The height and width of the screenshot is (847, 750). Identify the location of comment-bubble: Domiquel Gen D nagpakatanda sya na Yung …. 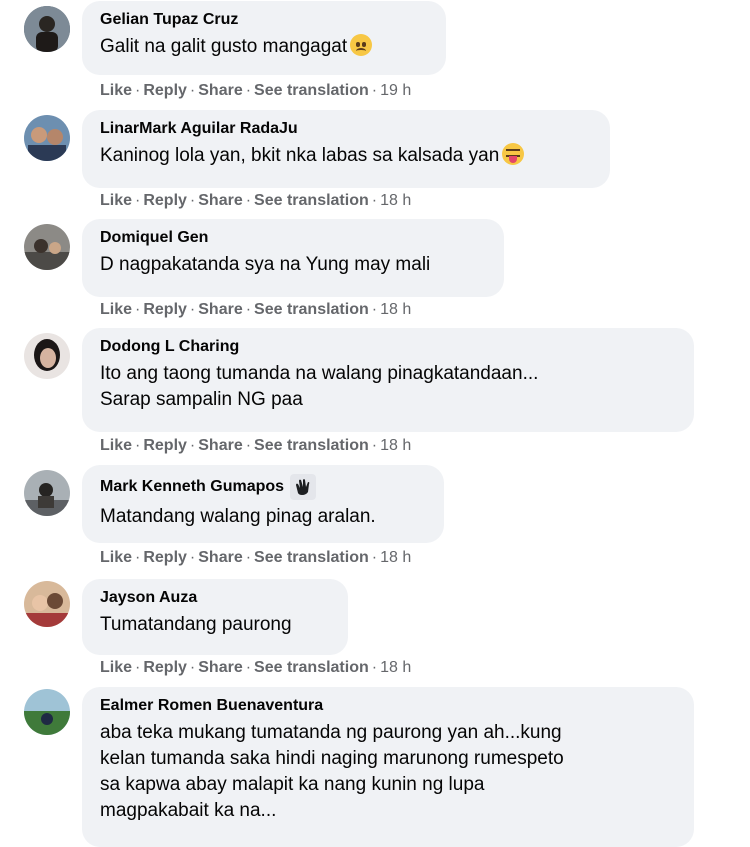
(293, 258).